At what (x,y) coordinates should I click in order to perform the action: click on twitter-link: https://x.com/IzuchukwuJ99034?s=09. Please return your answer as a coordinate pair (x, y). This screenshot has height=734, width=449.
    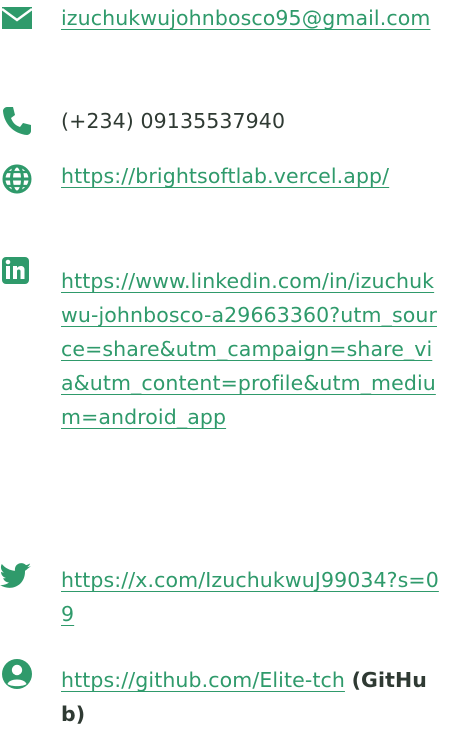
    Looking at the image, I should click on (252, 597).